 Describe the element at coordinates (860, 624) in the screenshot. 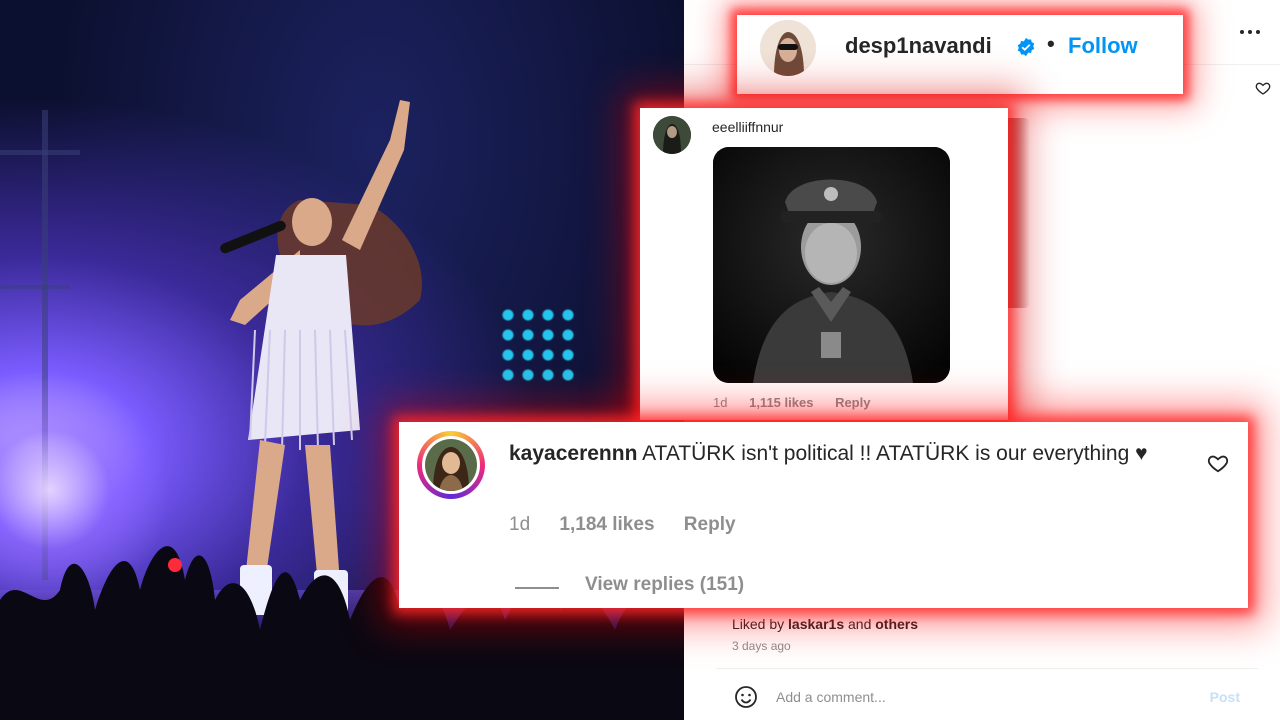

I see `liked-and: and` at that location.